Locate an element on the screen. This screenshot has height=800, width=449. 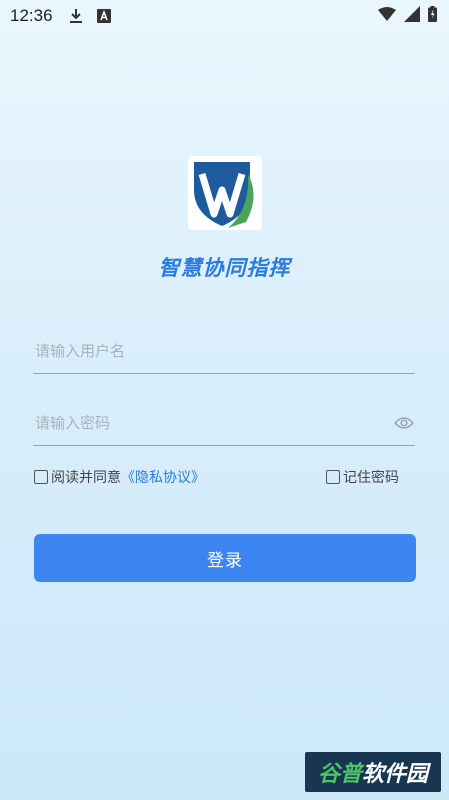
agreement-row: 阅读并同意 《隐私协议》 is located at coordinates (119, 477).